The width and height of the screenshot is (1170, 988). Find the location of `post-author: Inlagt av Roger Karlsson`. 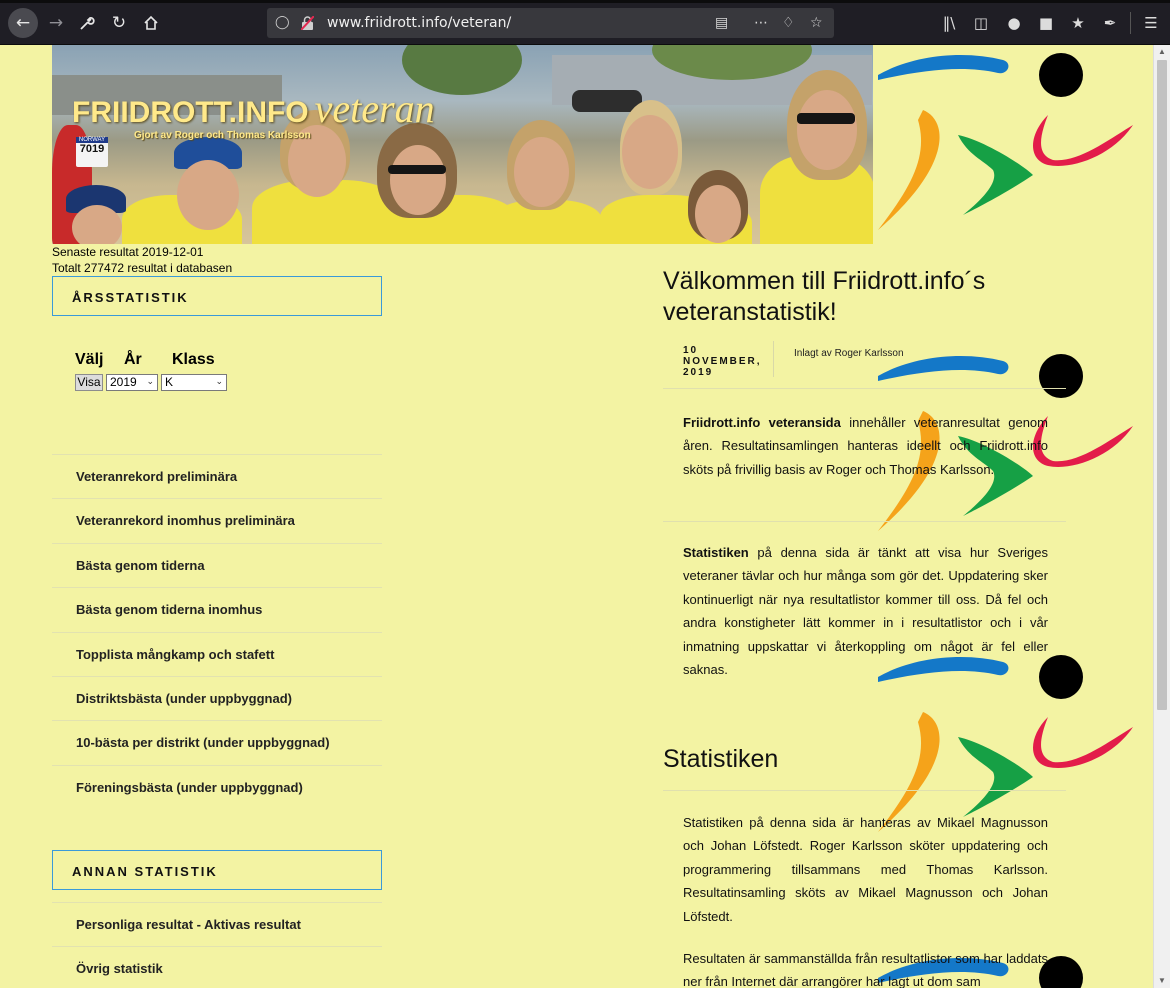

post-author: Inlagt av Roger Karlsson is located at coordinates (849, 353).